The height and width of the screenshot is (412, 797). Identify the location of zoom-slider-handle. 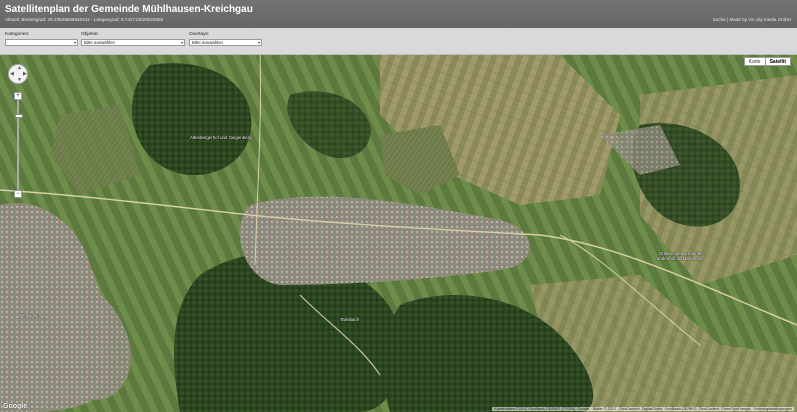
(19, 116).